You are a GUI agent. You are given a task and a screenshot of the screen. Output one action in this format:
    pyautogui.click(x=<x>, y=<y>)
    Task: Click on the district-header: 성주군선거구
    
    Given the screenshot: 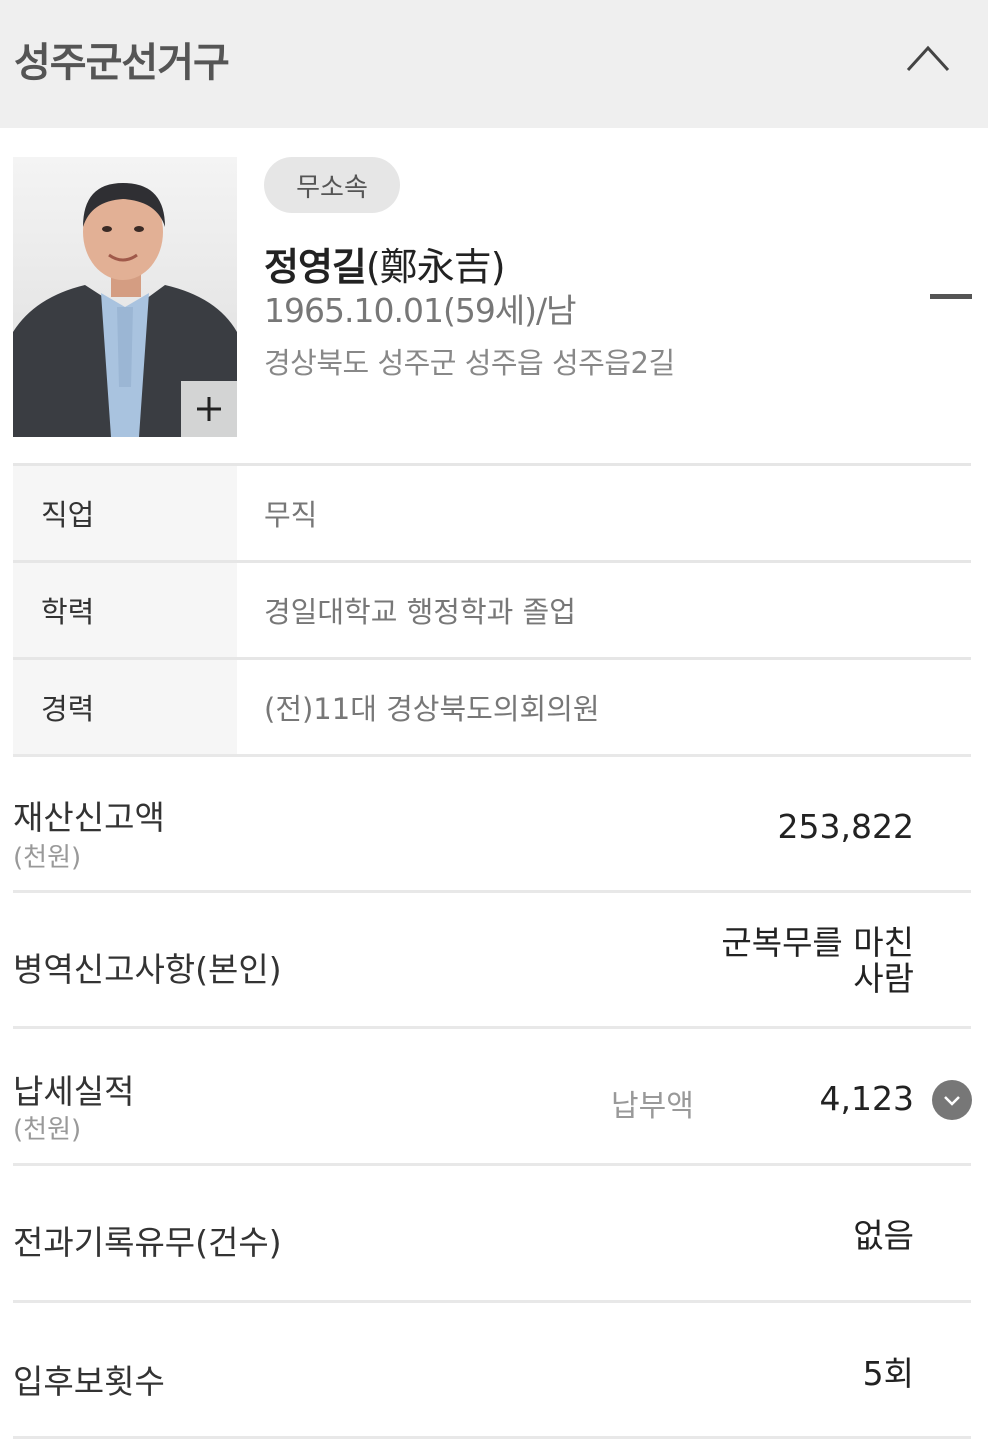 What is the action you would take?
    pyautogui.click(x=494, y=64)
    